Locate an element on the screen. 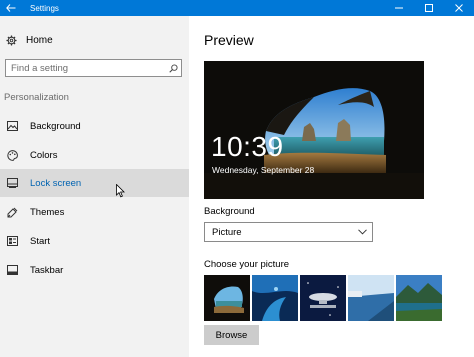 This screenshot has height=357, width=474. cave-beach-thumbnail-icon is located at coordinates (227, 298).